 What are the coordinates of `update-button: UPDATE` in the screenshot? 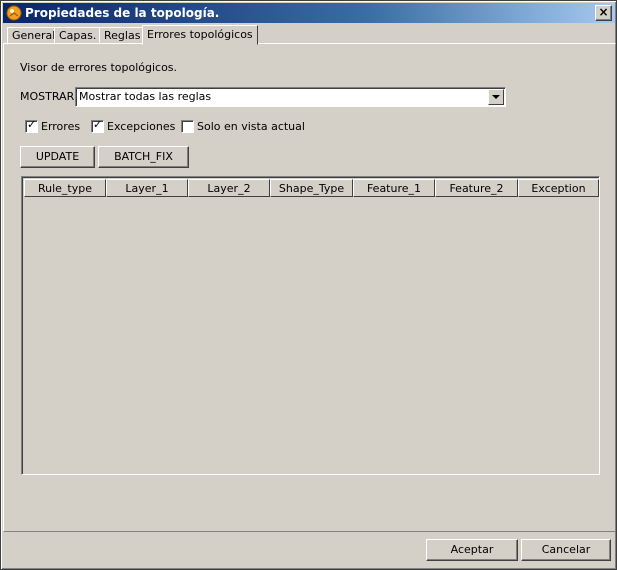 It's located at (57, 157).